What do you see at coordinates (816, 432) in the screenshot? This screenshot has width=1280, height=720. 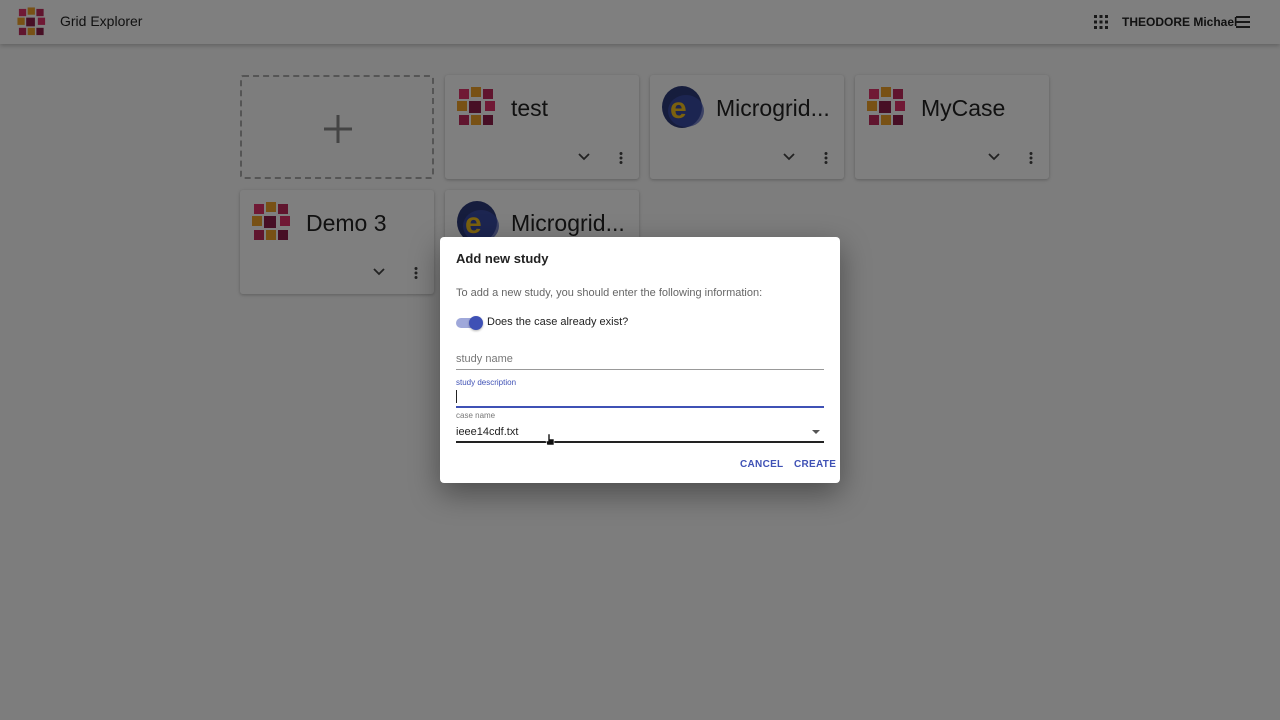 I see `dropdown-arrow-icon` at bounding box center [816, 432].